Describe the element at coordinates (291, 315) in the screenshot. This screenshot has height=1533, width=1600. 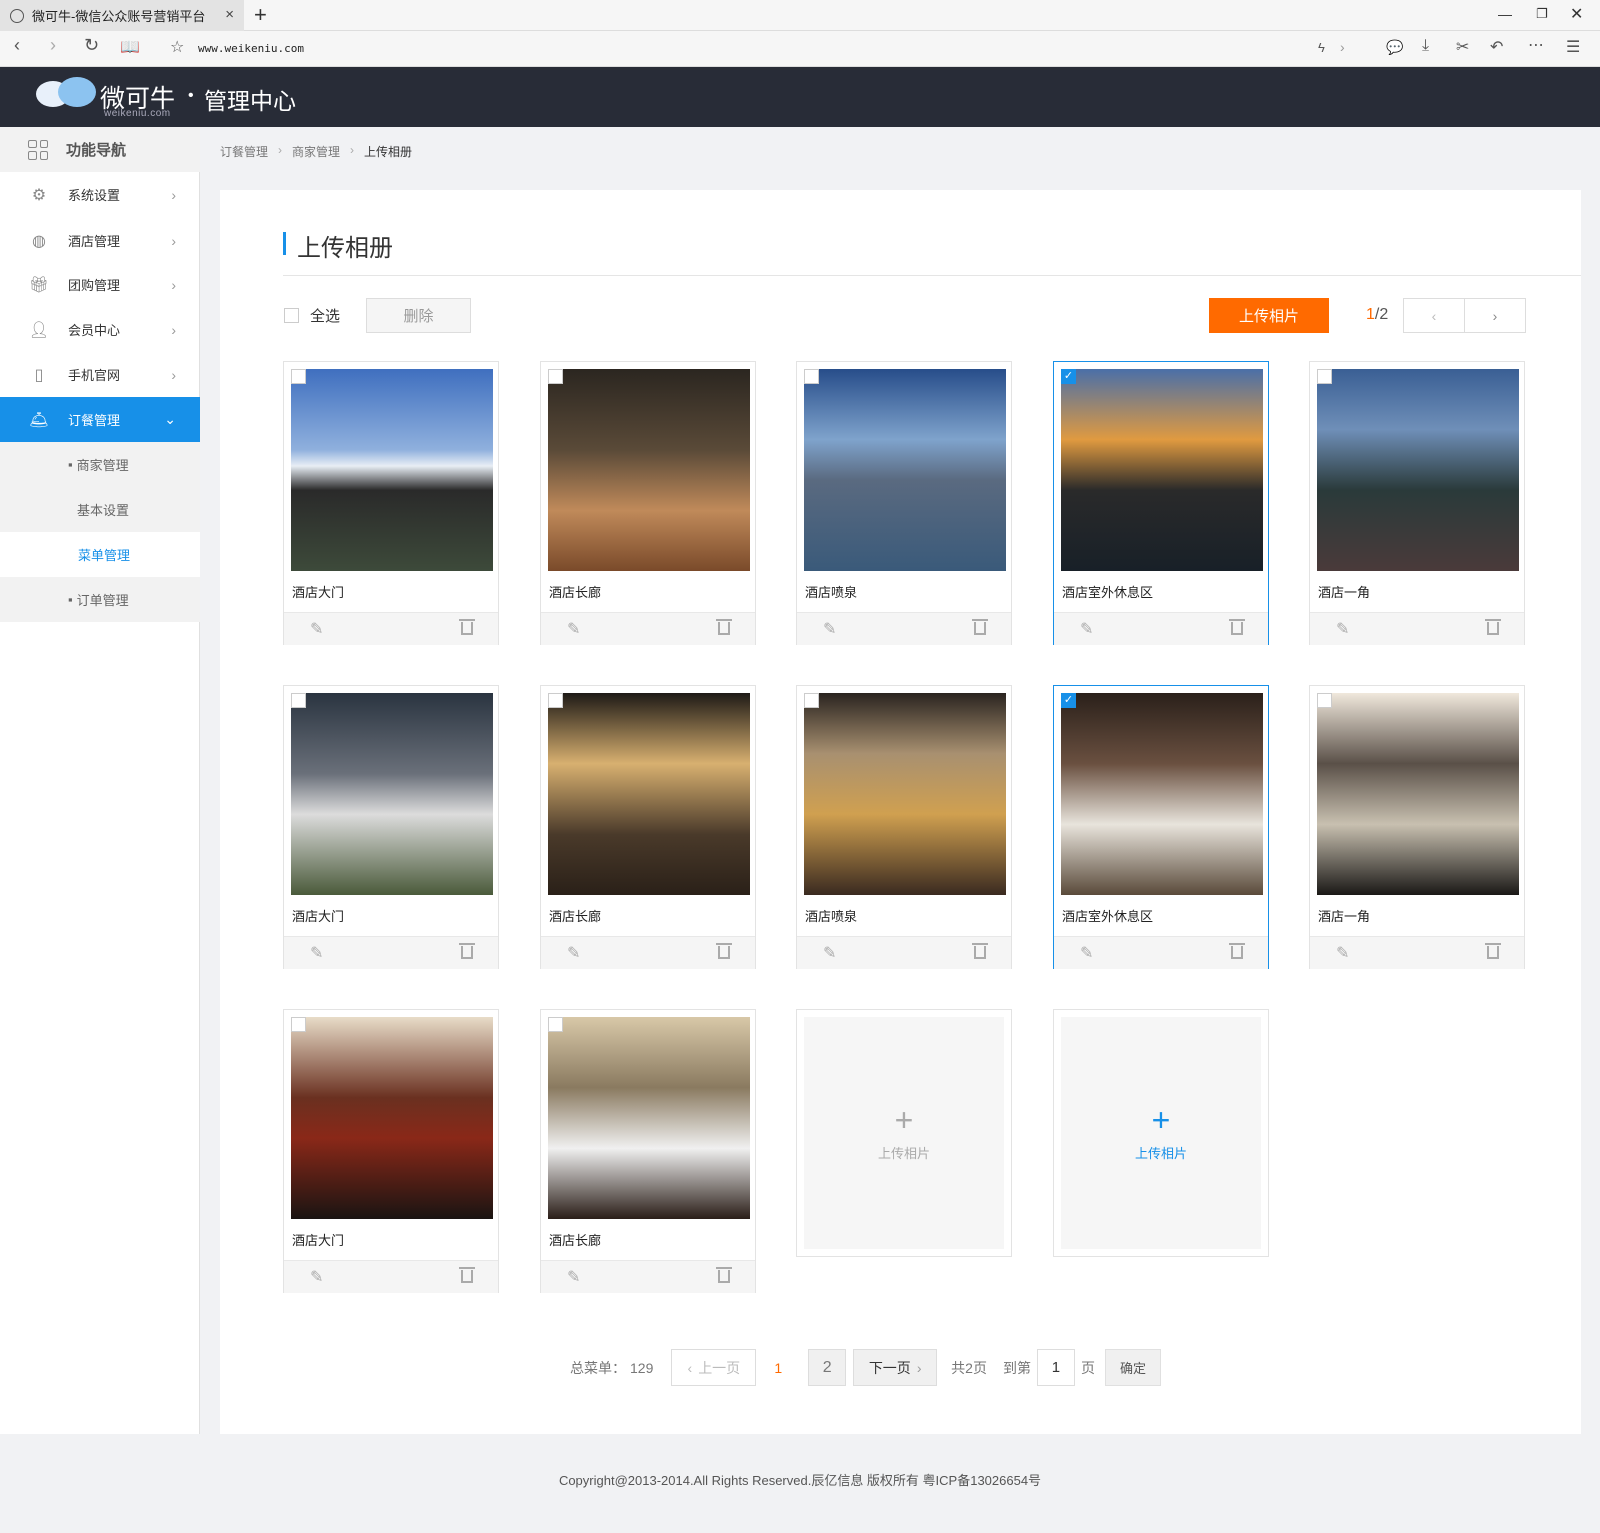
I see `select-all-checkbox` at that location.